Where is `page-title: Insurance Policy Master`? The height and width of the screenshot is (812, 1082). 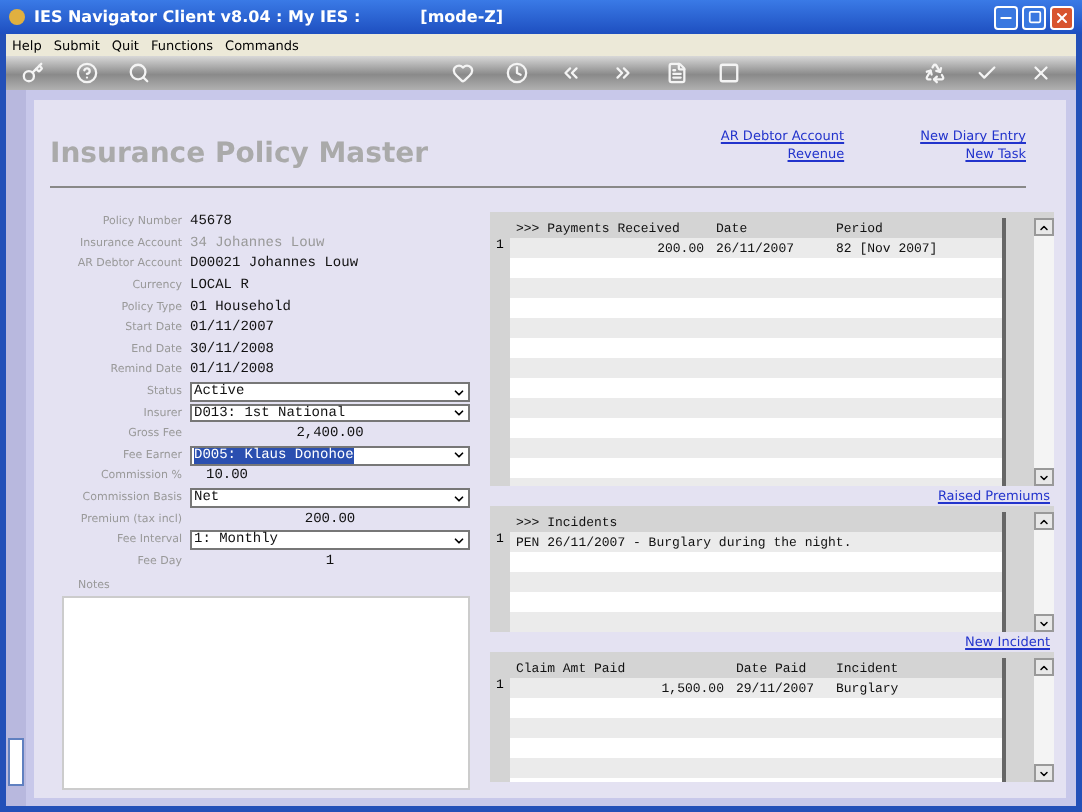
page-title: Insurance Policy Master is located at coordinates (240, 154).